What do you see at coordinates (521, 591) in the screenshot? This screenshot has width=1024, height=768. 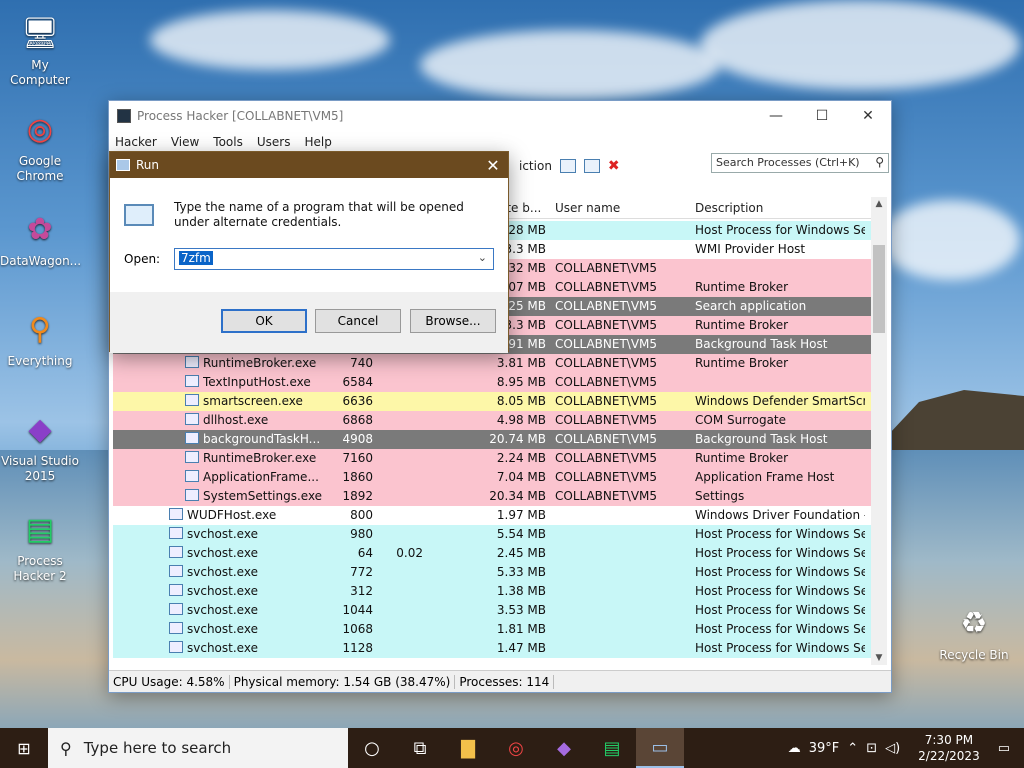 I see `process-private-bytes: 1.38 MB` at bounding box center [521, 591].